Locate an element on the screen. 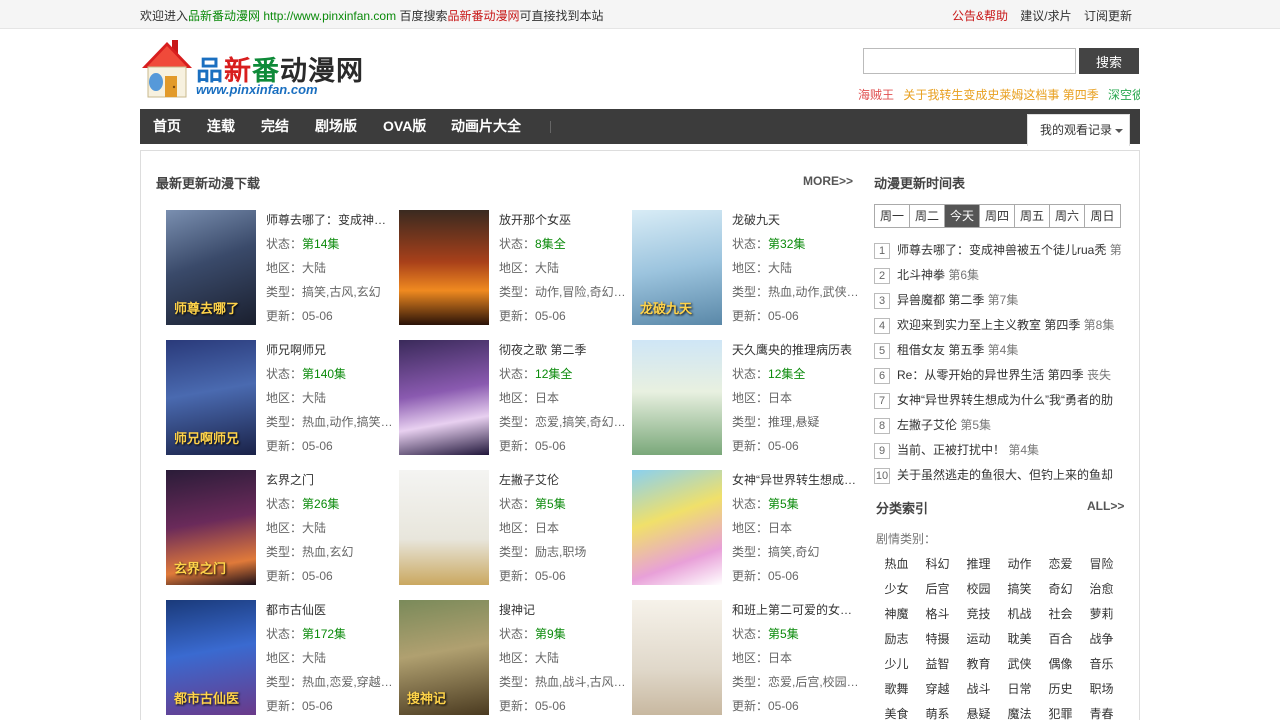 The width and height of the screenshot is (1280, 720). category-link: 搞笑 is located at coordinates (1019, 590).